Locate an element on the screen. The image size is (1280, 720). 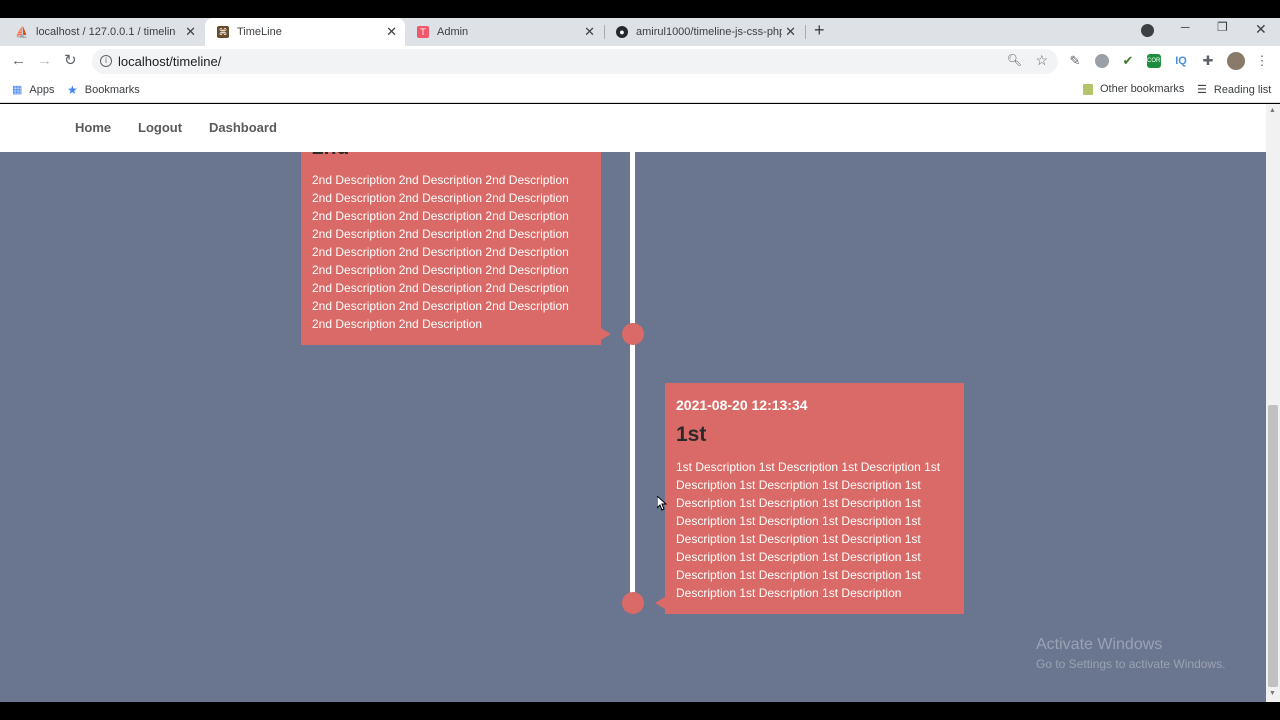
other-bookmarks-label: Other bookmarks is located at coordinates (1142, 89).